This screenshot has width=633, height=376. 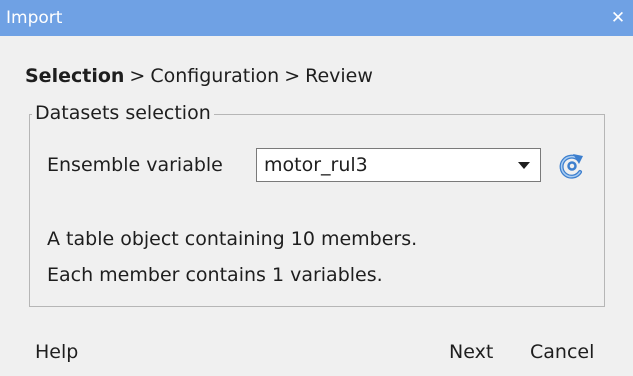 I want to click on breadcrumb: Selection > Configuration > Review, so click(x=199, y=76).